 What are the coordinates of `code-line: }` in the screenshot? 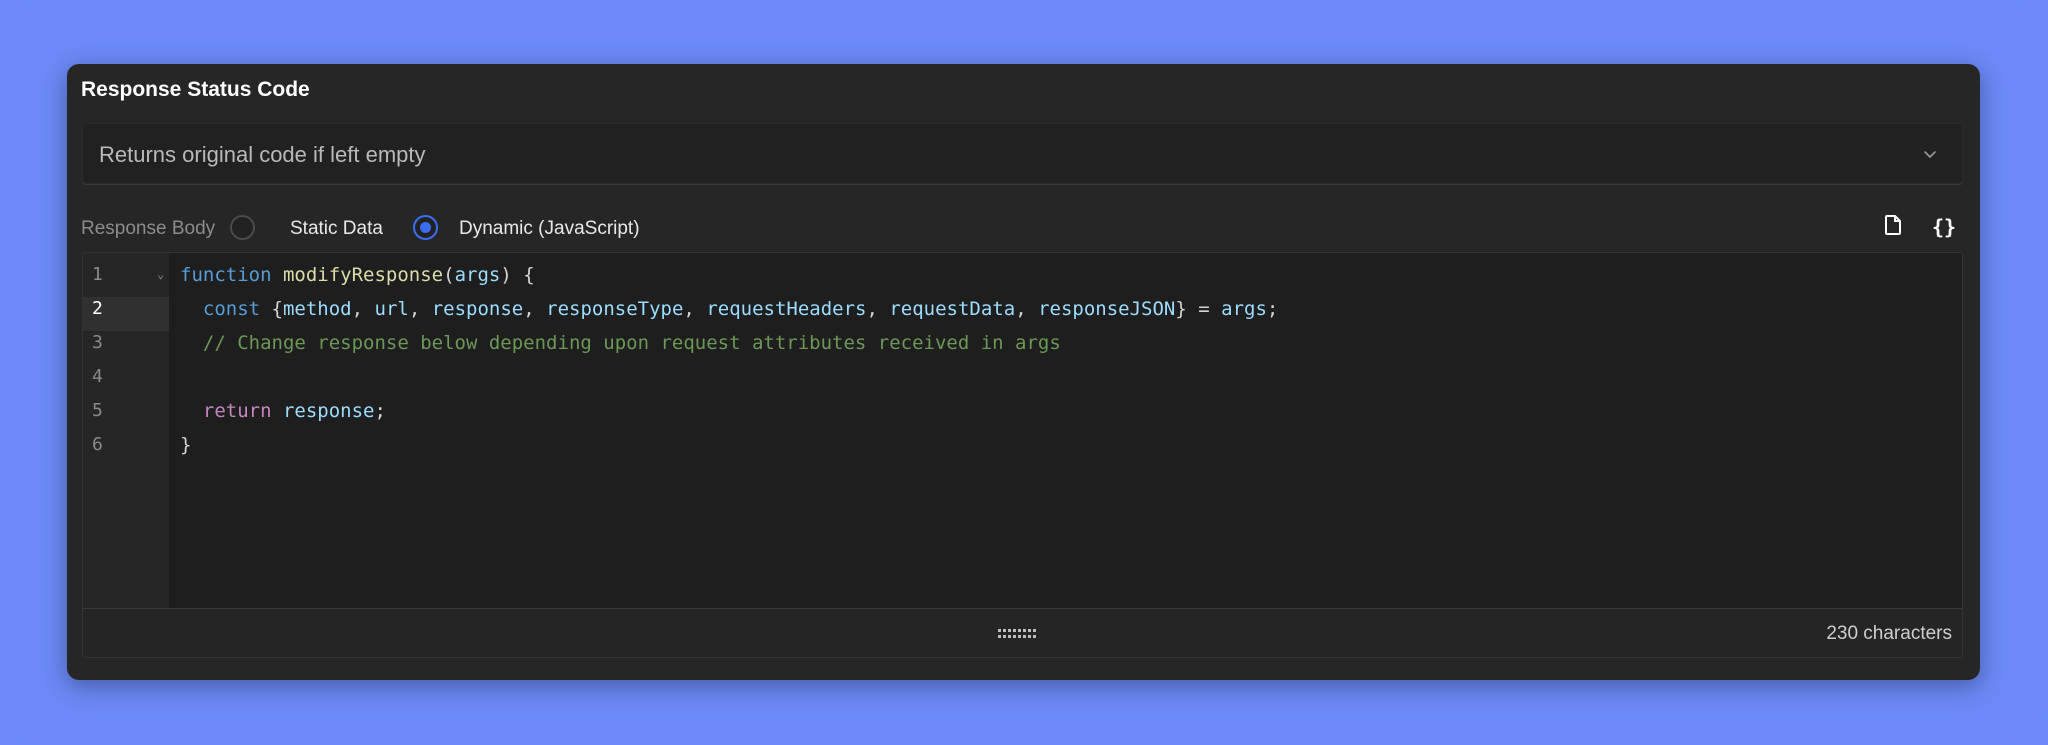 It's located at (185, 445).